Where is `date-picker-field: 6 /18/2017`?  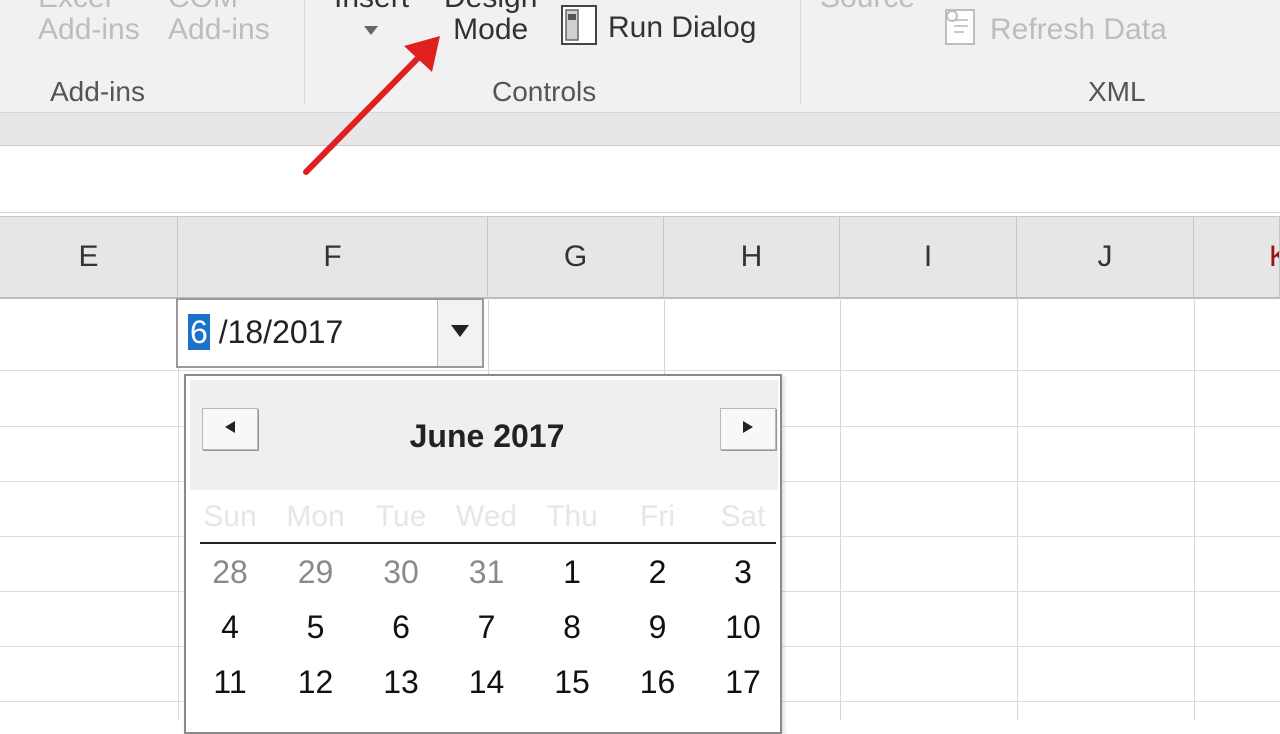
date-picker-field: 6 /18/2017 is located at coordinates (330, 333).